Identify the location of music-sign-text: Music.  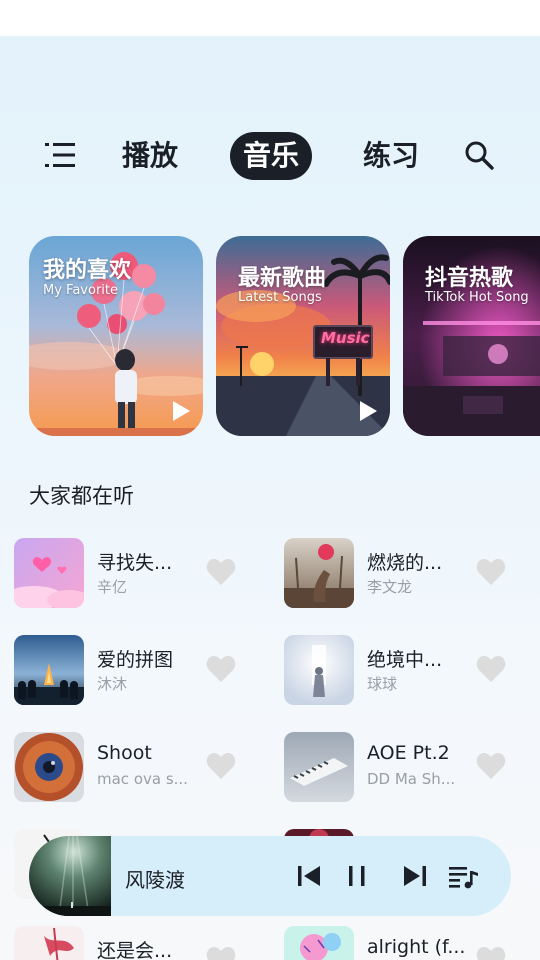
(345, 338).